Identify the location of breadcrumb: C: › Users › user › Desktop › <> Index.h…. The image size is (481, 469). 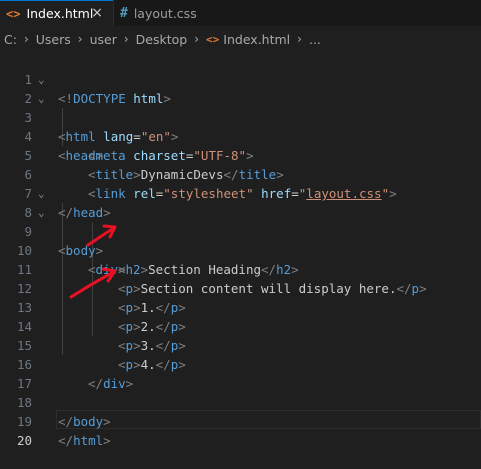
(240, 39).